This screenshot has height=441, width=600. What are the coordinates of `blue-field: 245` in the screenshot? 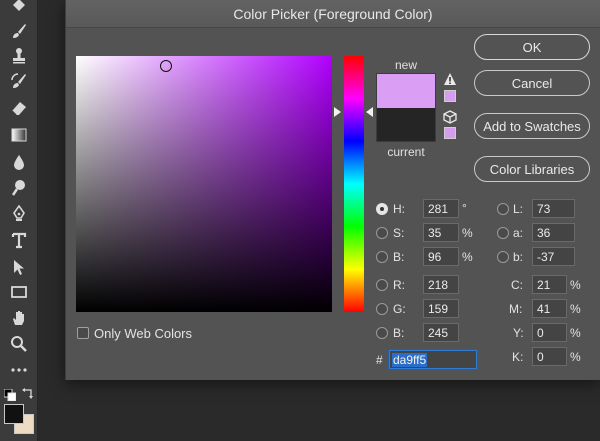 It's located at (441, 332).